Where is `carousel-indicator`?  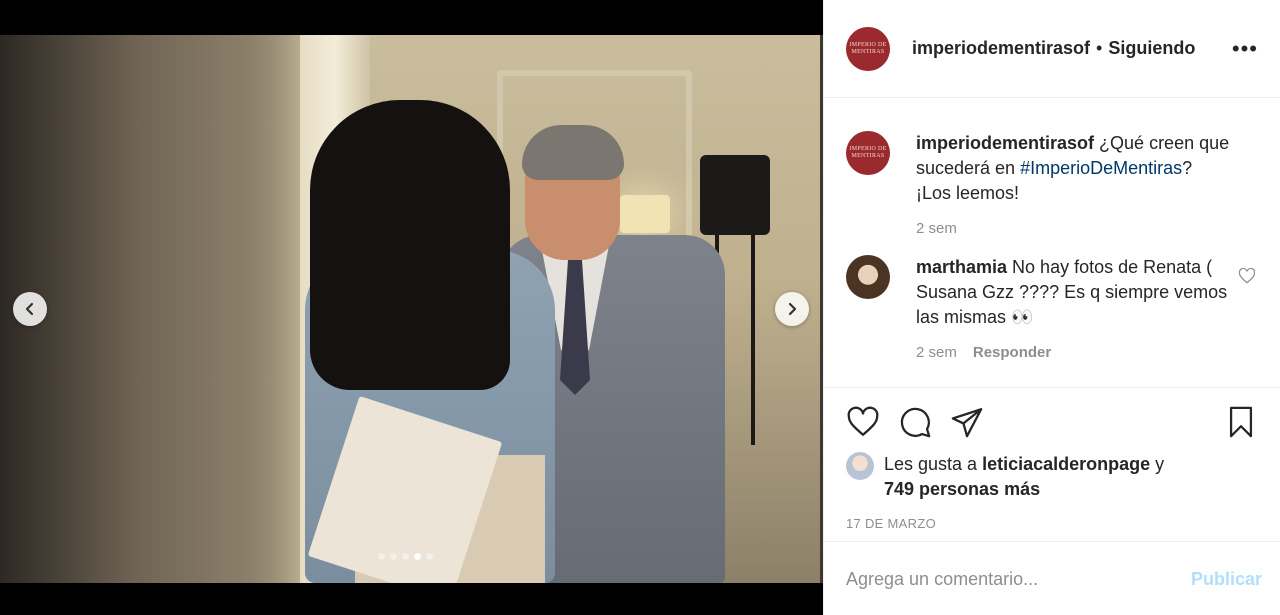 carousel-indicator is located at coordinates (405, 556).